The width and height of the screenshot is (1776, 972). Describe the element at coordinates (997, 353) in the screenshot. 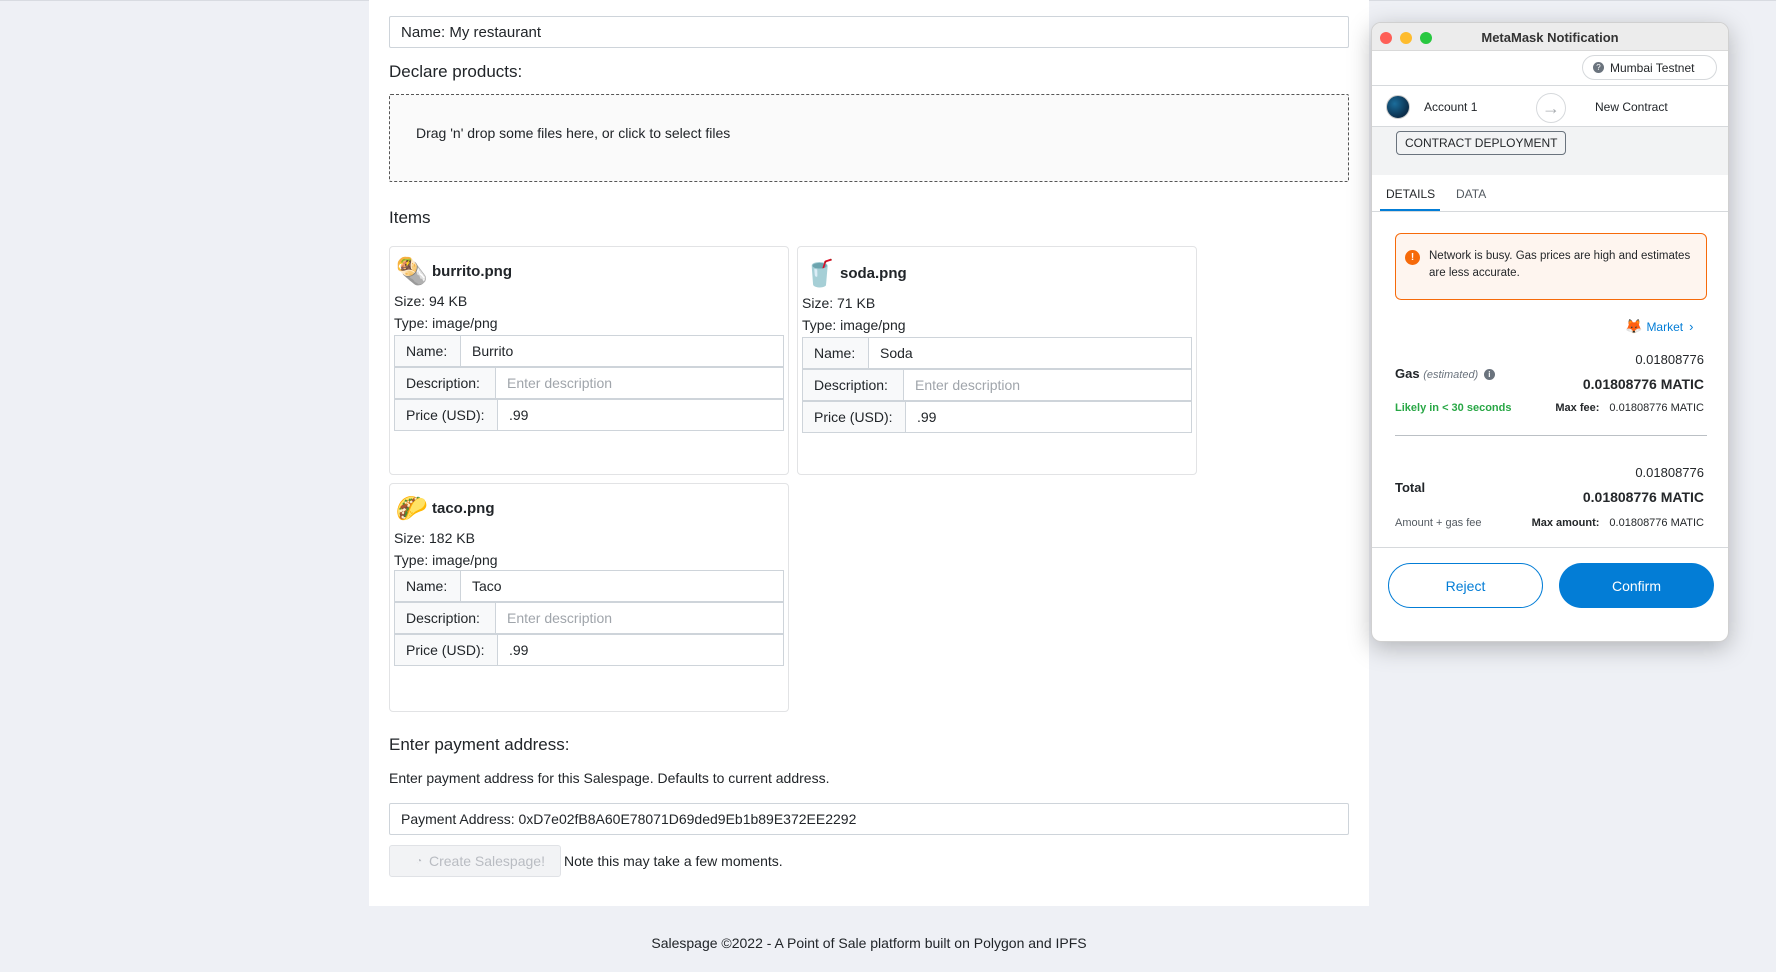

I see `item-name-group: Name: Soda` at that location.